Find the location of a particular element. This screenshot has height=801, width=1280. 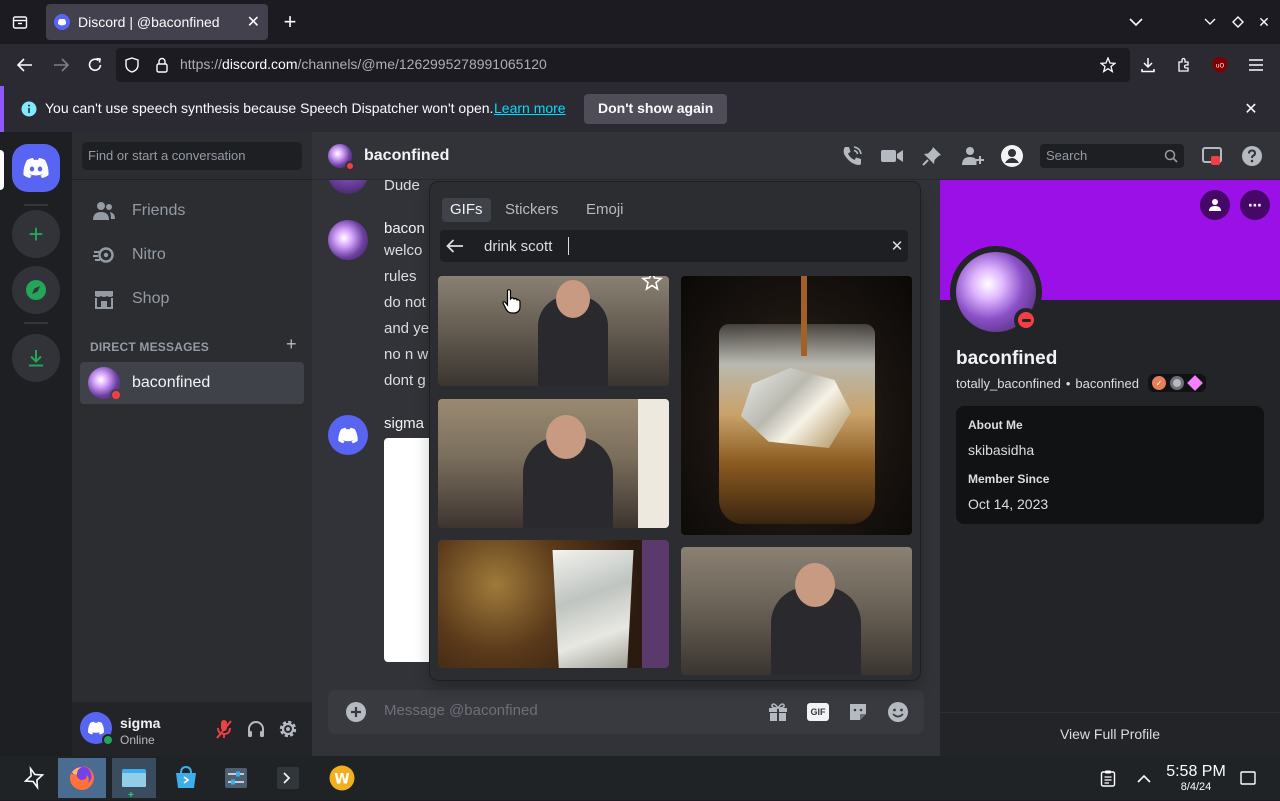

hypesquad-badge-icon: ✓ is located at coordinates (1159, 383).